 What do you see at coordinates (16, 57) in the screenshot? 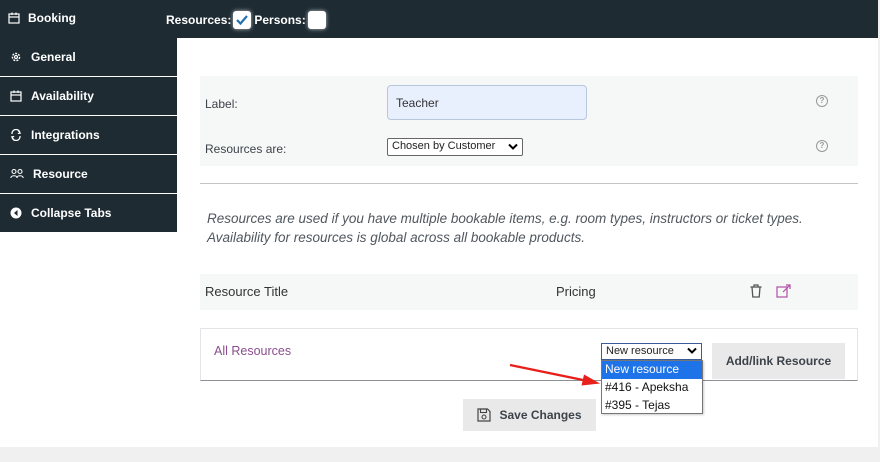
I see `gear-icon` at bounding box center [16, 57].